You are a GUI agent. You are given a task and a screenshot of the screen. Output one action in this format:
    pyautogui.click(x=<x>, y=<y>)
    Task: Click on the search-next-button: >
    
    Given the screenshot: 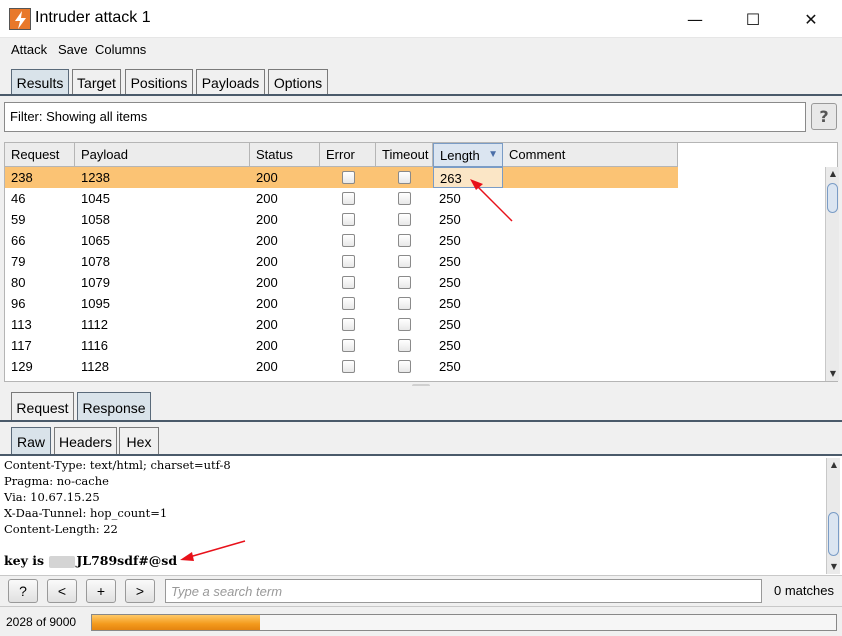 What is the action you would take?
    pyautogui.click(x=140, y=591)
    